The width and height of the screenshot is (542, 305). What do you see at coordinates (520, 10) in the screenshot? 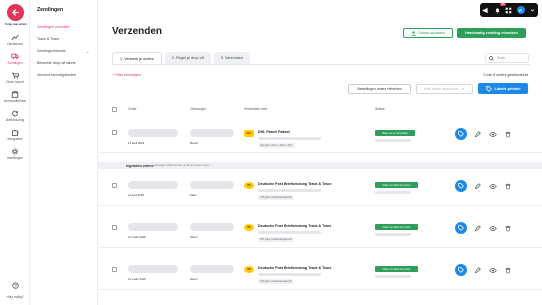
I see `avatar: R` at bounding box center [520, 10].